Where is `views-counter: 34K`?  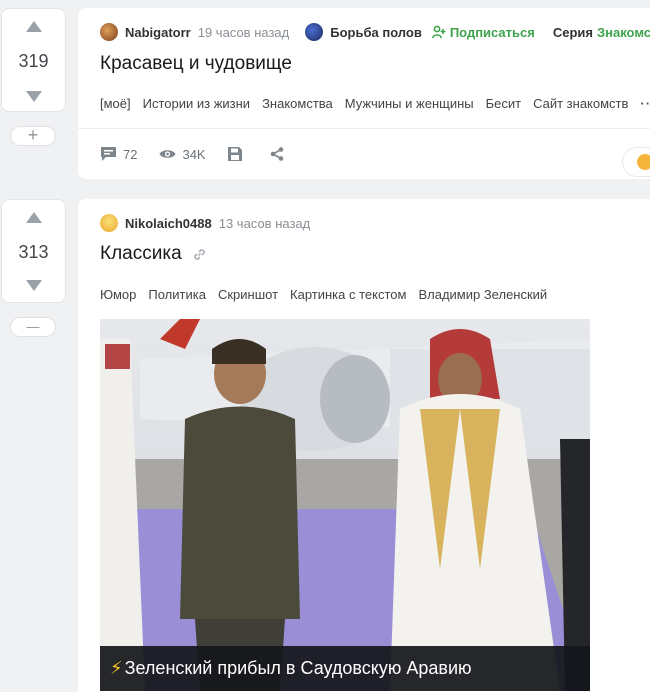 views-counter: 34K is located at coordinates (182, 154).